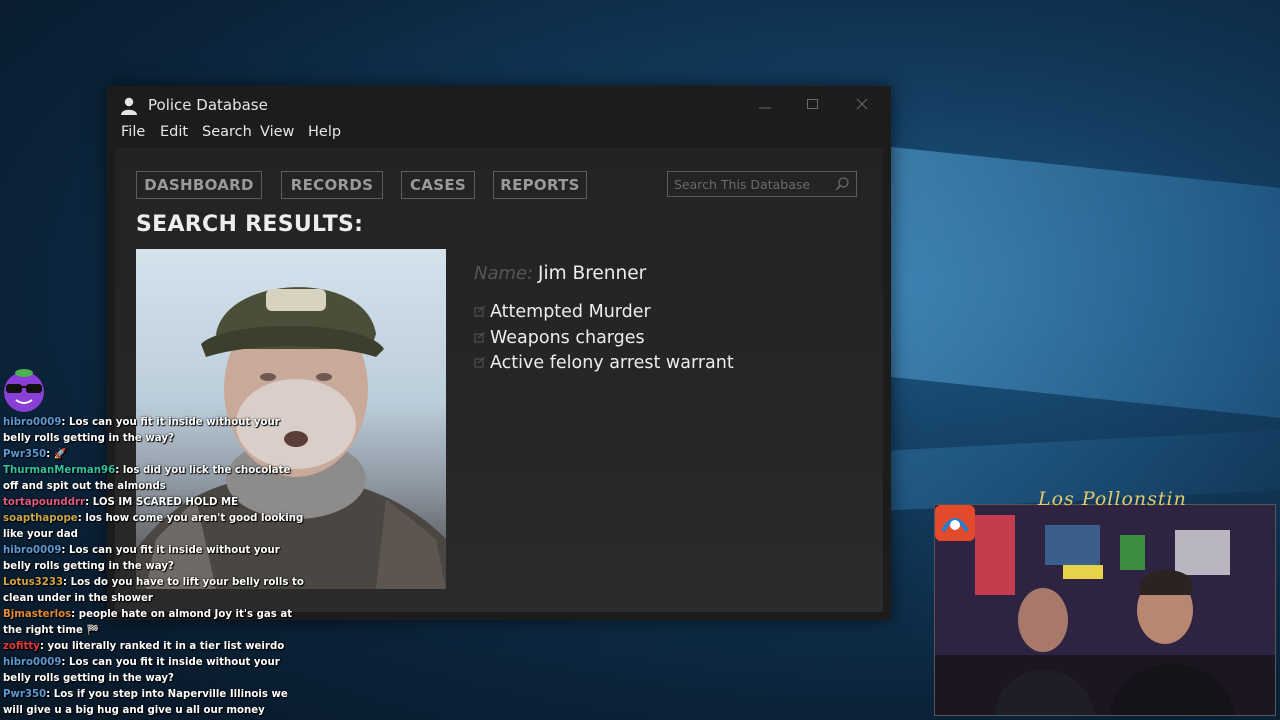  Describe the element at coordinates (504, 273) in the screenshot. I see `name-label: Name:` at that location.